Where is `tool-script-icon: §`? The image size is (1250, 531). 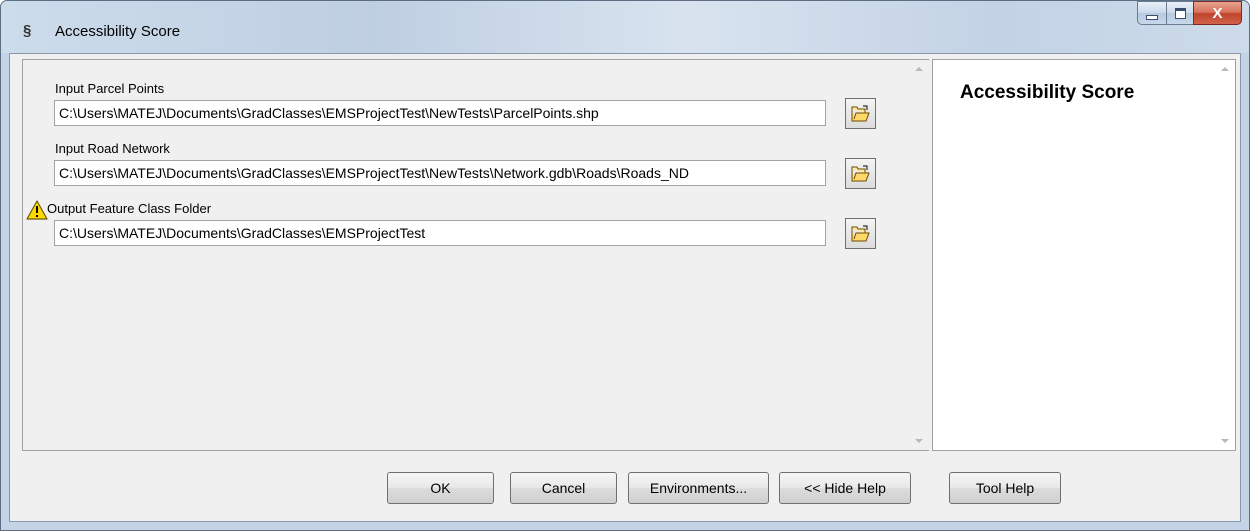
tool-script-icon: § is located at coordinates (27, 30).